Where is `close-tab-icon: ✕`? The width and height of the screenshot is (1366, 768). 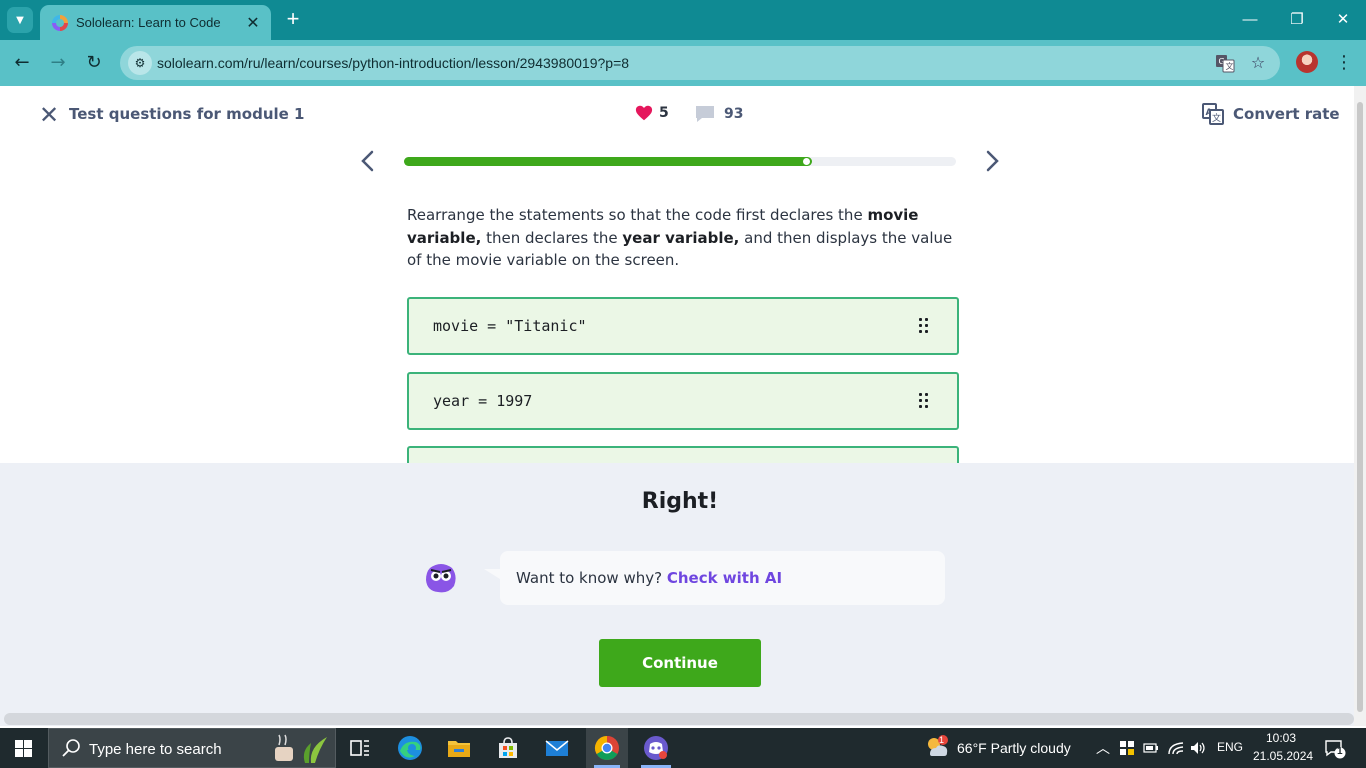 close-tab-icon: ✕ is located at coordinates (253, 22).